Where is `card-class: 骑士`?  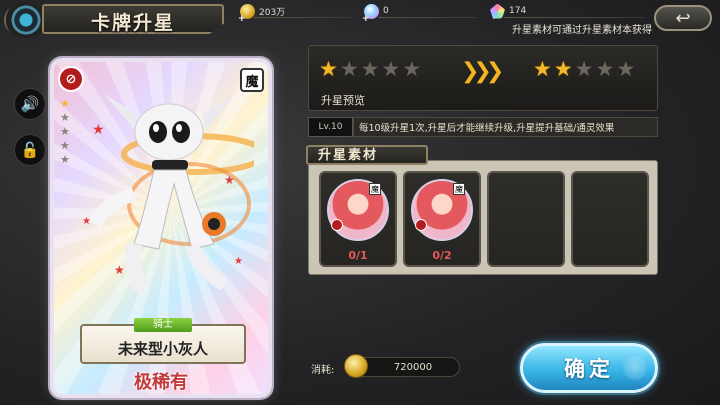
card-class: 骑士 is located at coordinates (163, 325).